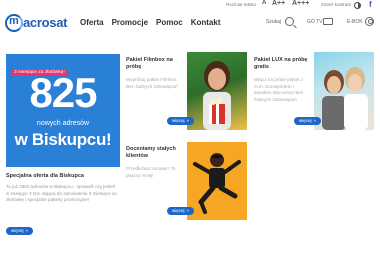 The width and height of the screenshot is (380, 253). I want to click on nav-item-kontakt: Kontakt, so click(206, 22).